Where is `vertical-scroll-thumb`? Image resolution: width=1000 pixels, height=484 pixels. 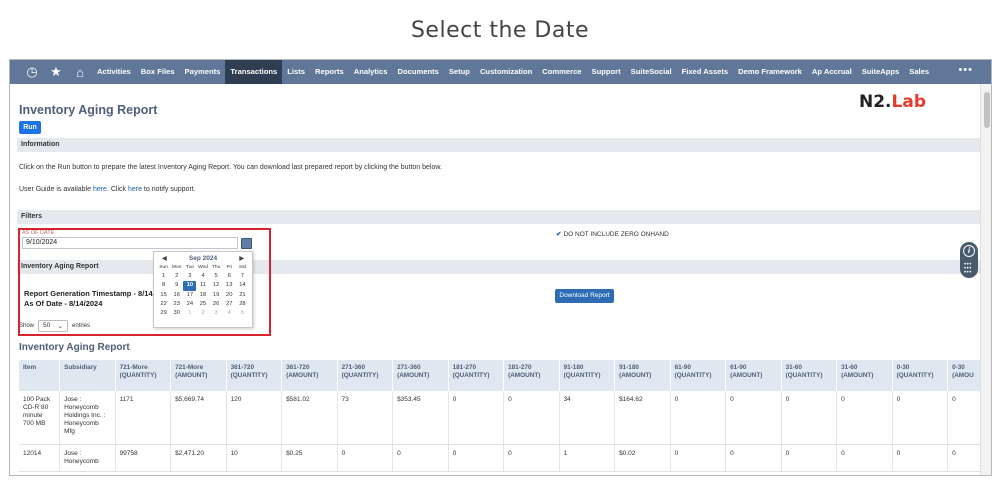 vertical-scroll-thumb is located at coordinates (987, 110).